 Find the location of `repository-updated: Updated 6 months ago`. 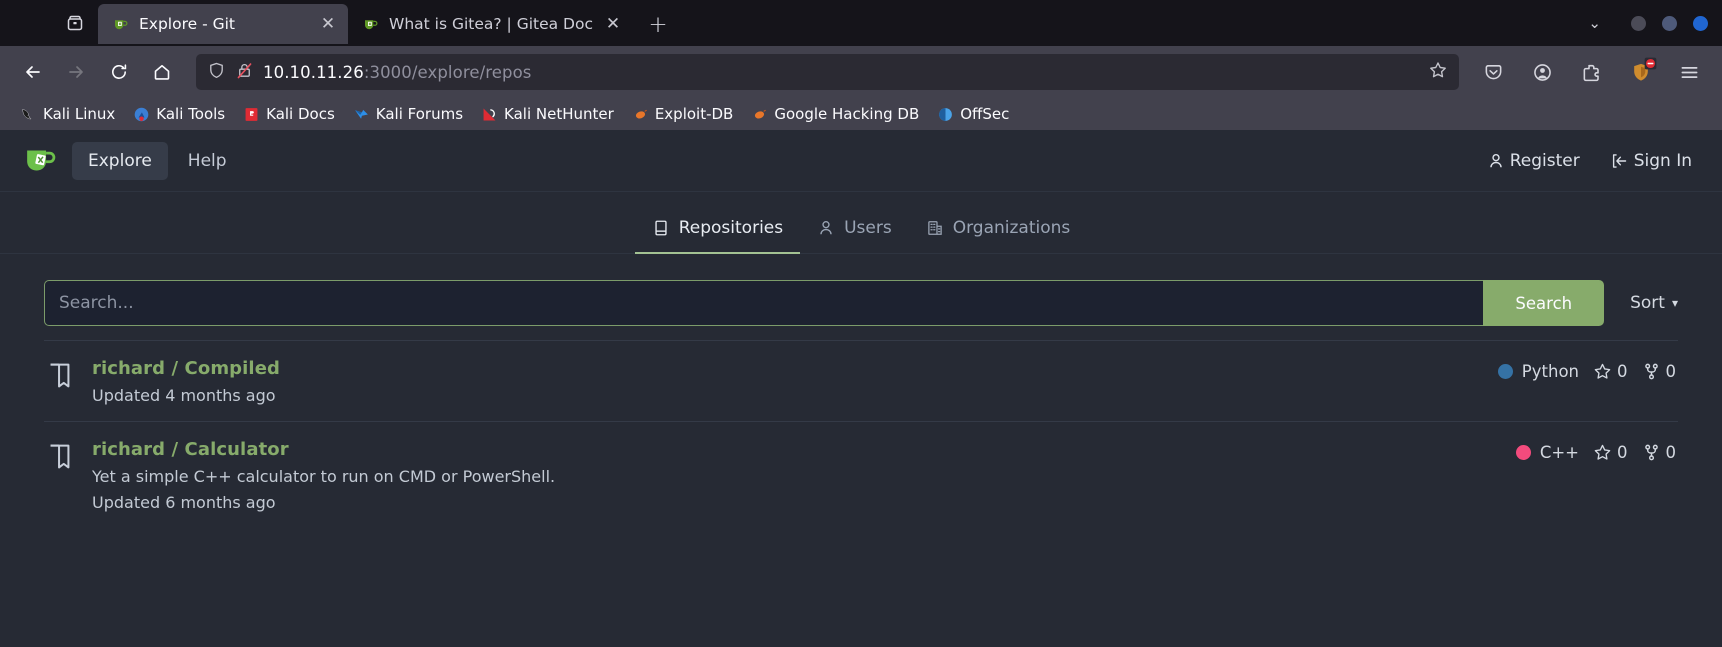

repository-updated: Updated 6 months ago is located at coordinates (184, 502).